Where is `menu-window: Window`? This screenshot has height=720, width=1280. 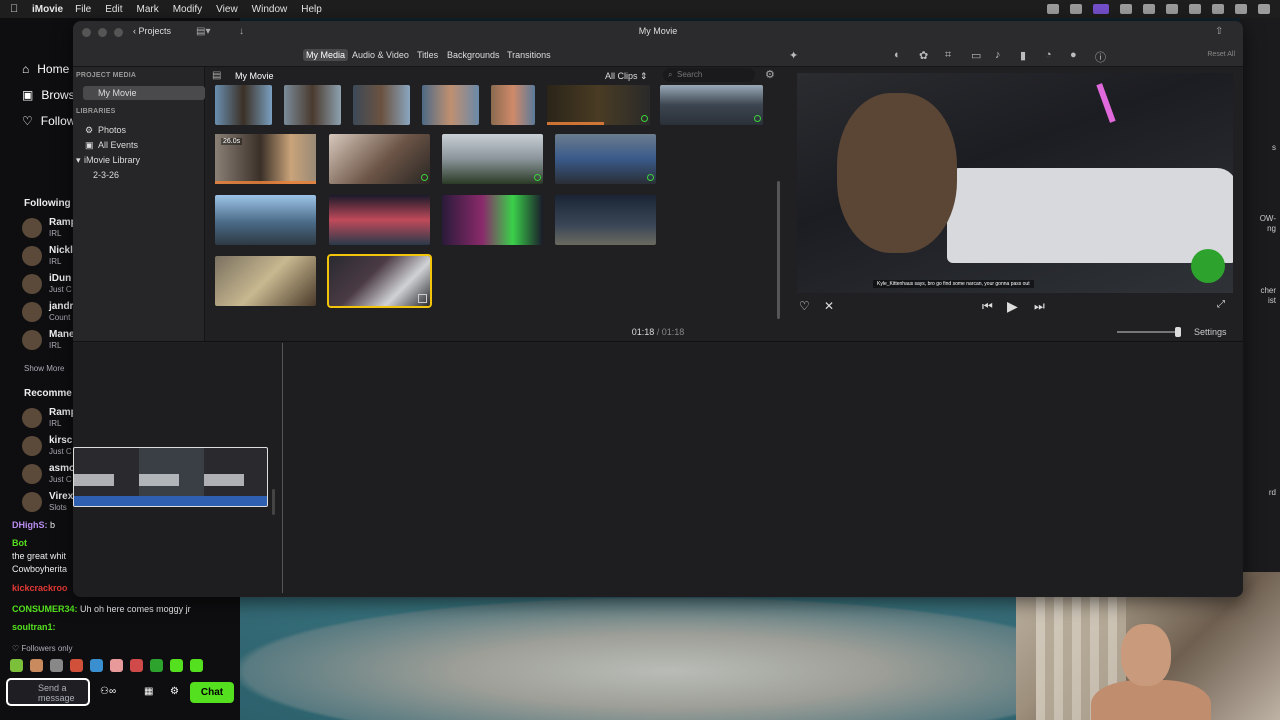 menu-window: Window is located at coordinates (270, 9).